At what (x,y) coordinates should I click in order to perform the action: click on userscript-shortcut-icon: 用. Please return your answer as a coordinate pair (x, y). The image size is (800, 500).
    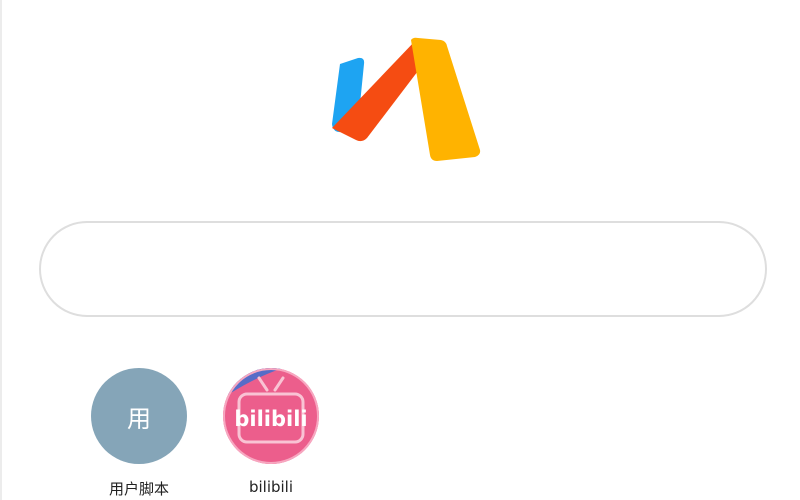
    Looking at the image, I should click on (139, 416).